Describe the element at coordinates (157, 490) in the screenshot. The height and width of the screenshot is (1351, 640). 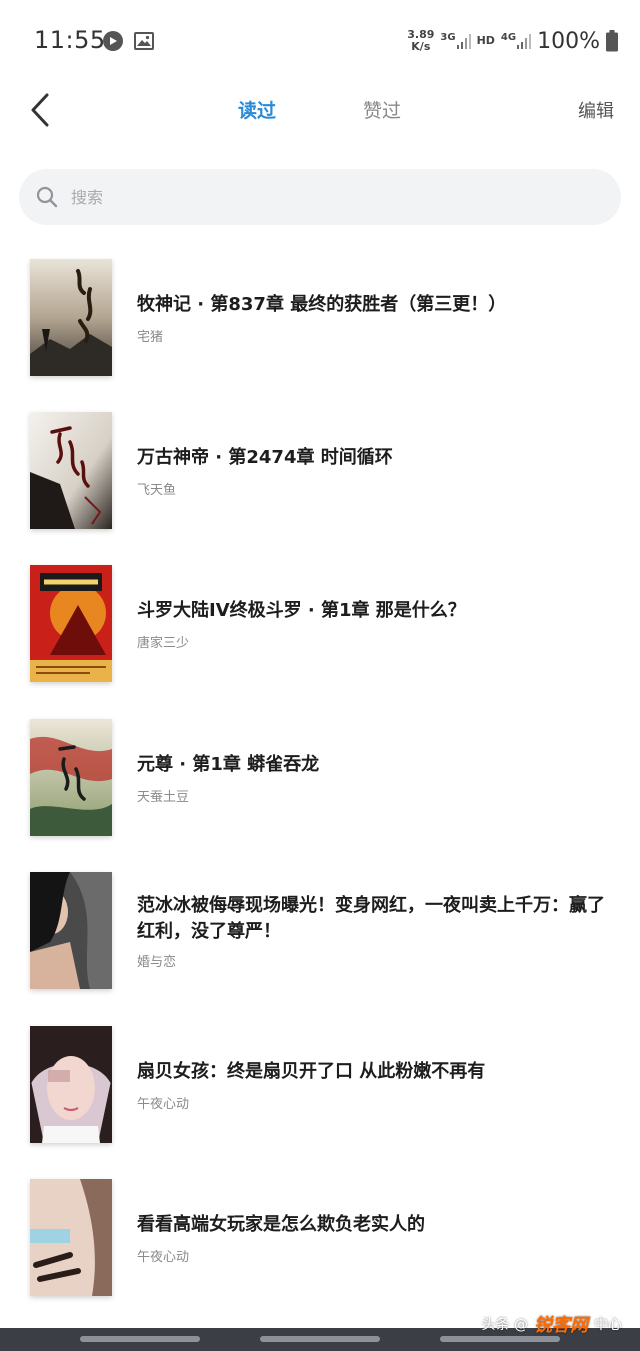
I see `item-author: 飞天鱼` at that location.